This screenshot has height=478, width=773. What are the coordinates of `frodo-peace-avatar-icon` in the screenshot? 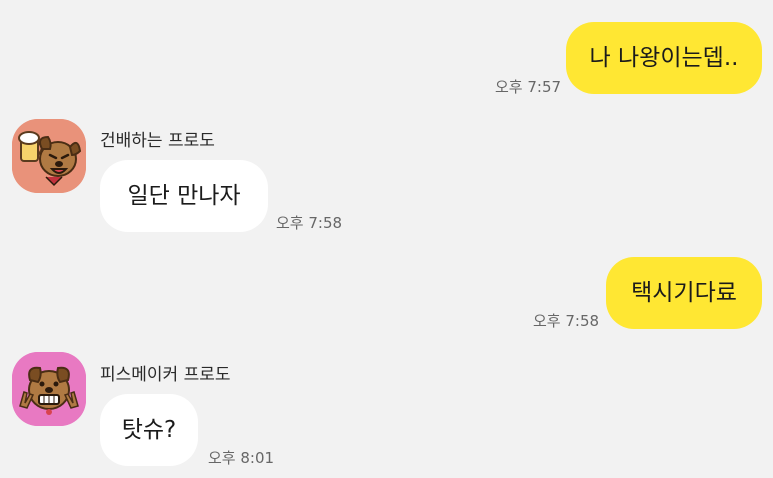 It's located at (49, 389).